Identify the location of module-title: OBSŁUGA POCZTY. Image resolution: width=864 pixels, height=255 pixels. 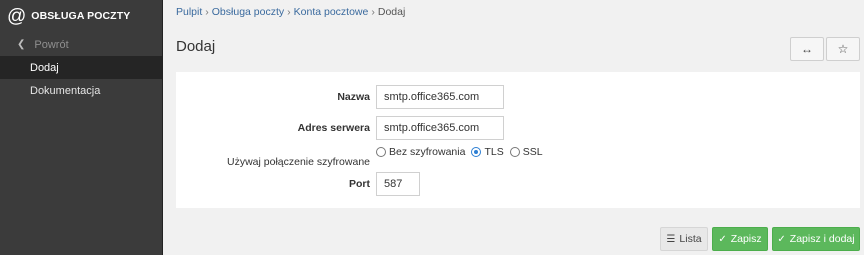
(81, 16).